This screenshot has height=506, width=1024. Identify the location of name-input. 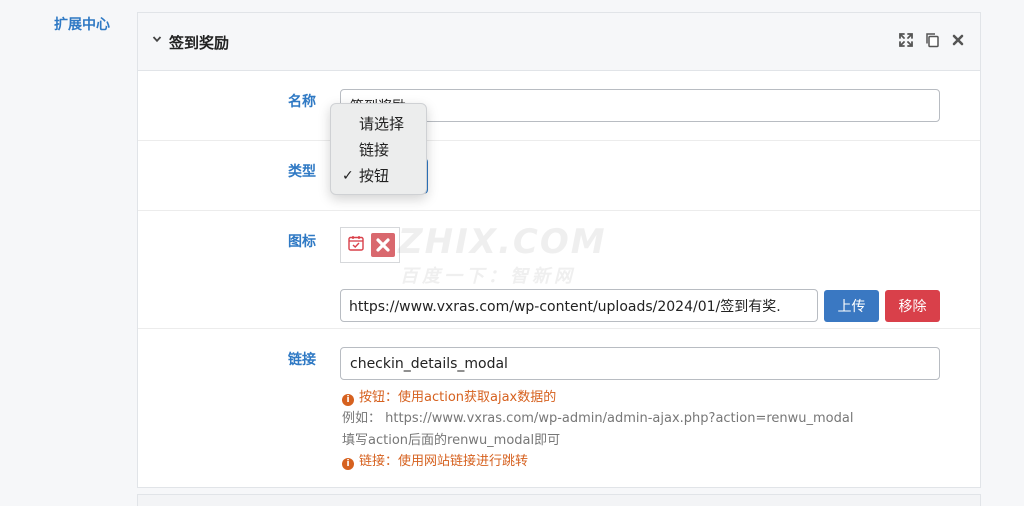
(640, 105).